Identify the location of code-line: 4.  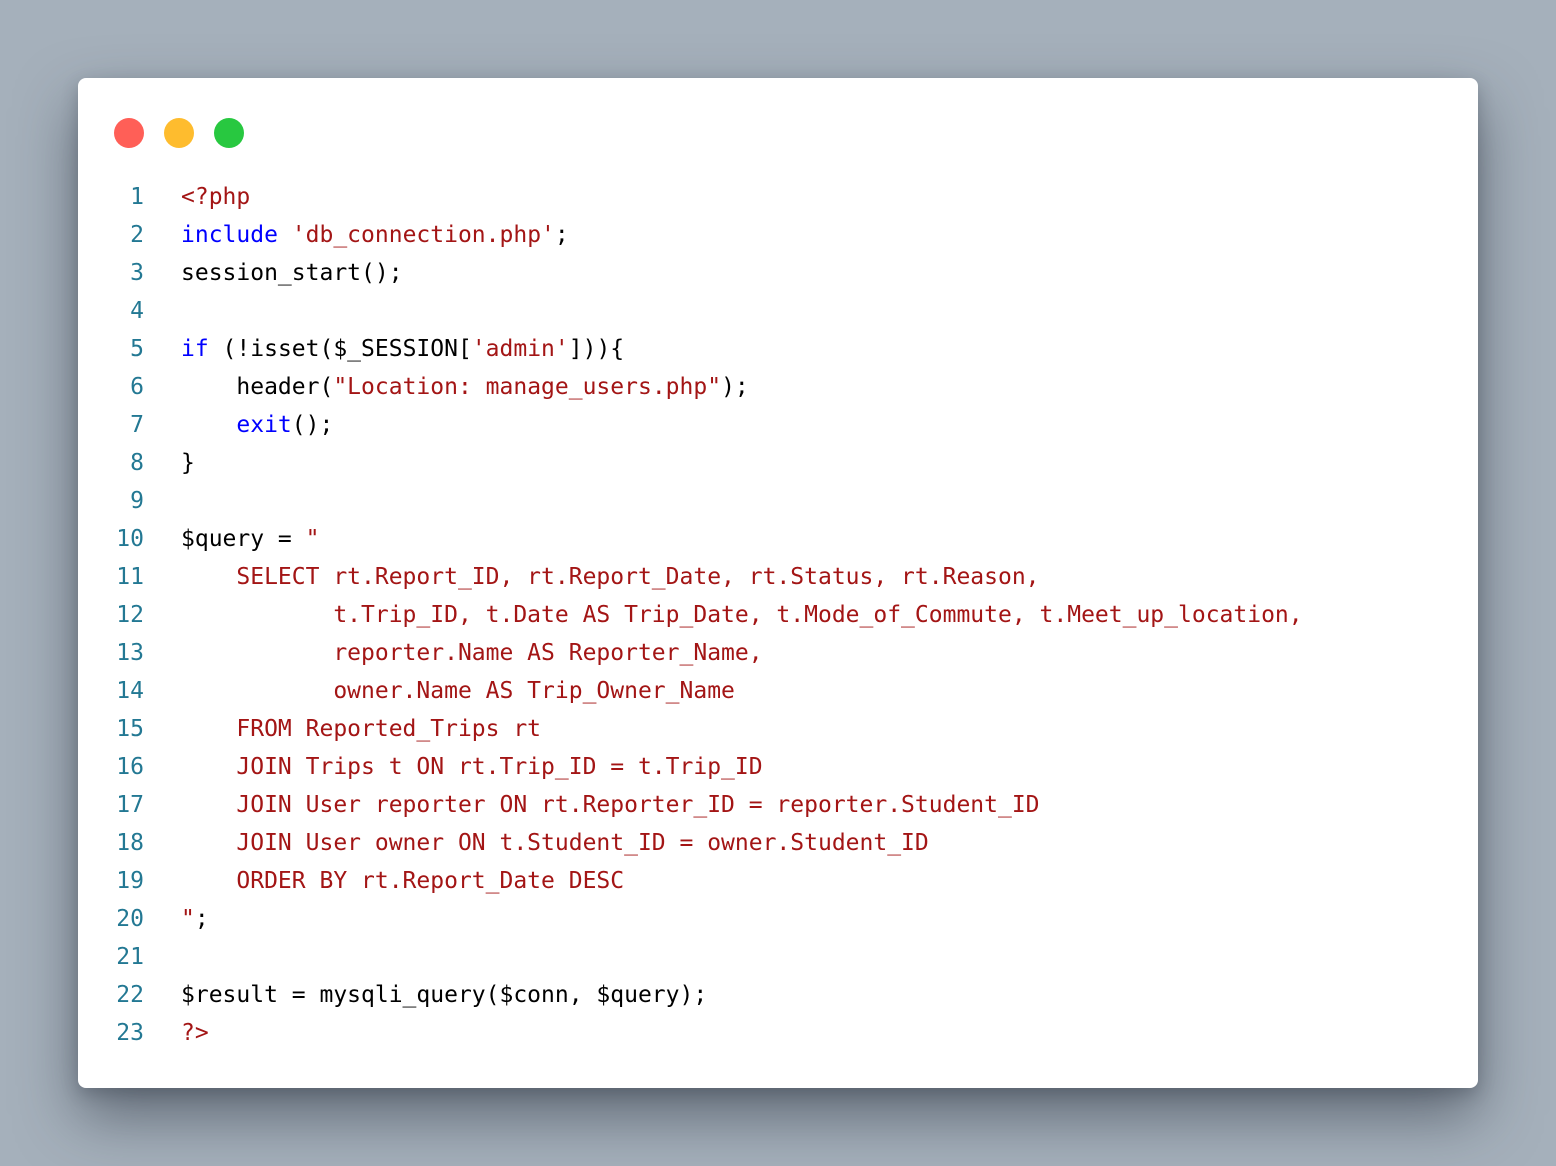
(778, 311).